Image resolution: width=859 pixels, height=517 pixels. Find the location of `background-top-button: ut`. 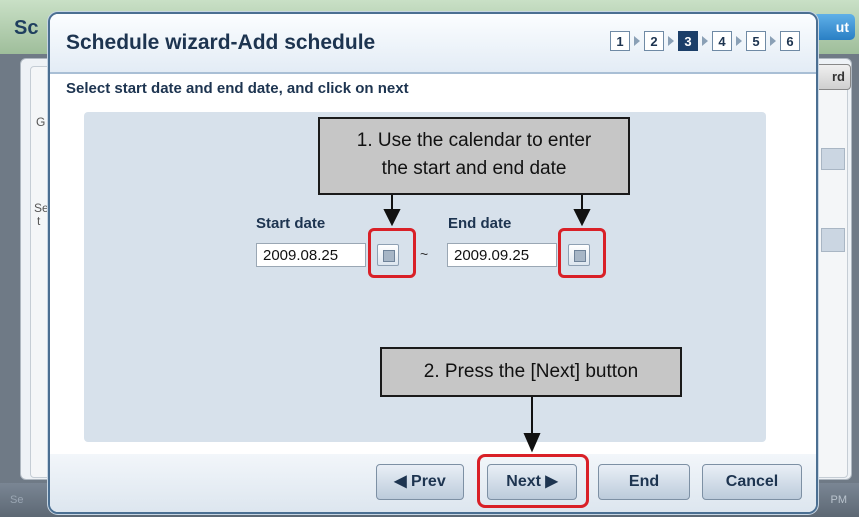

background-top-button: ut is located at coordinates (834, 27).